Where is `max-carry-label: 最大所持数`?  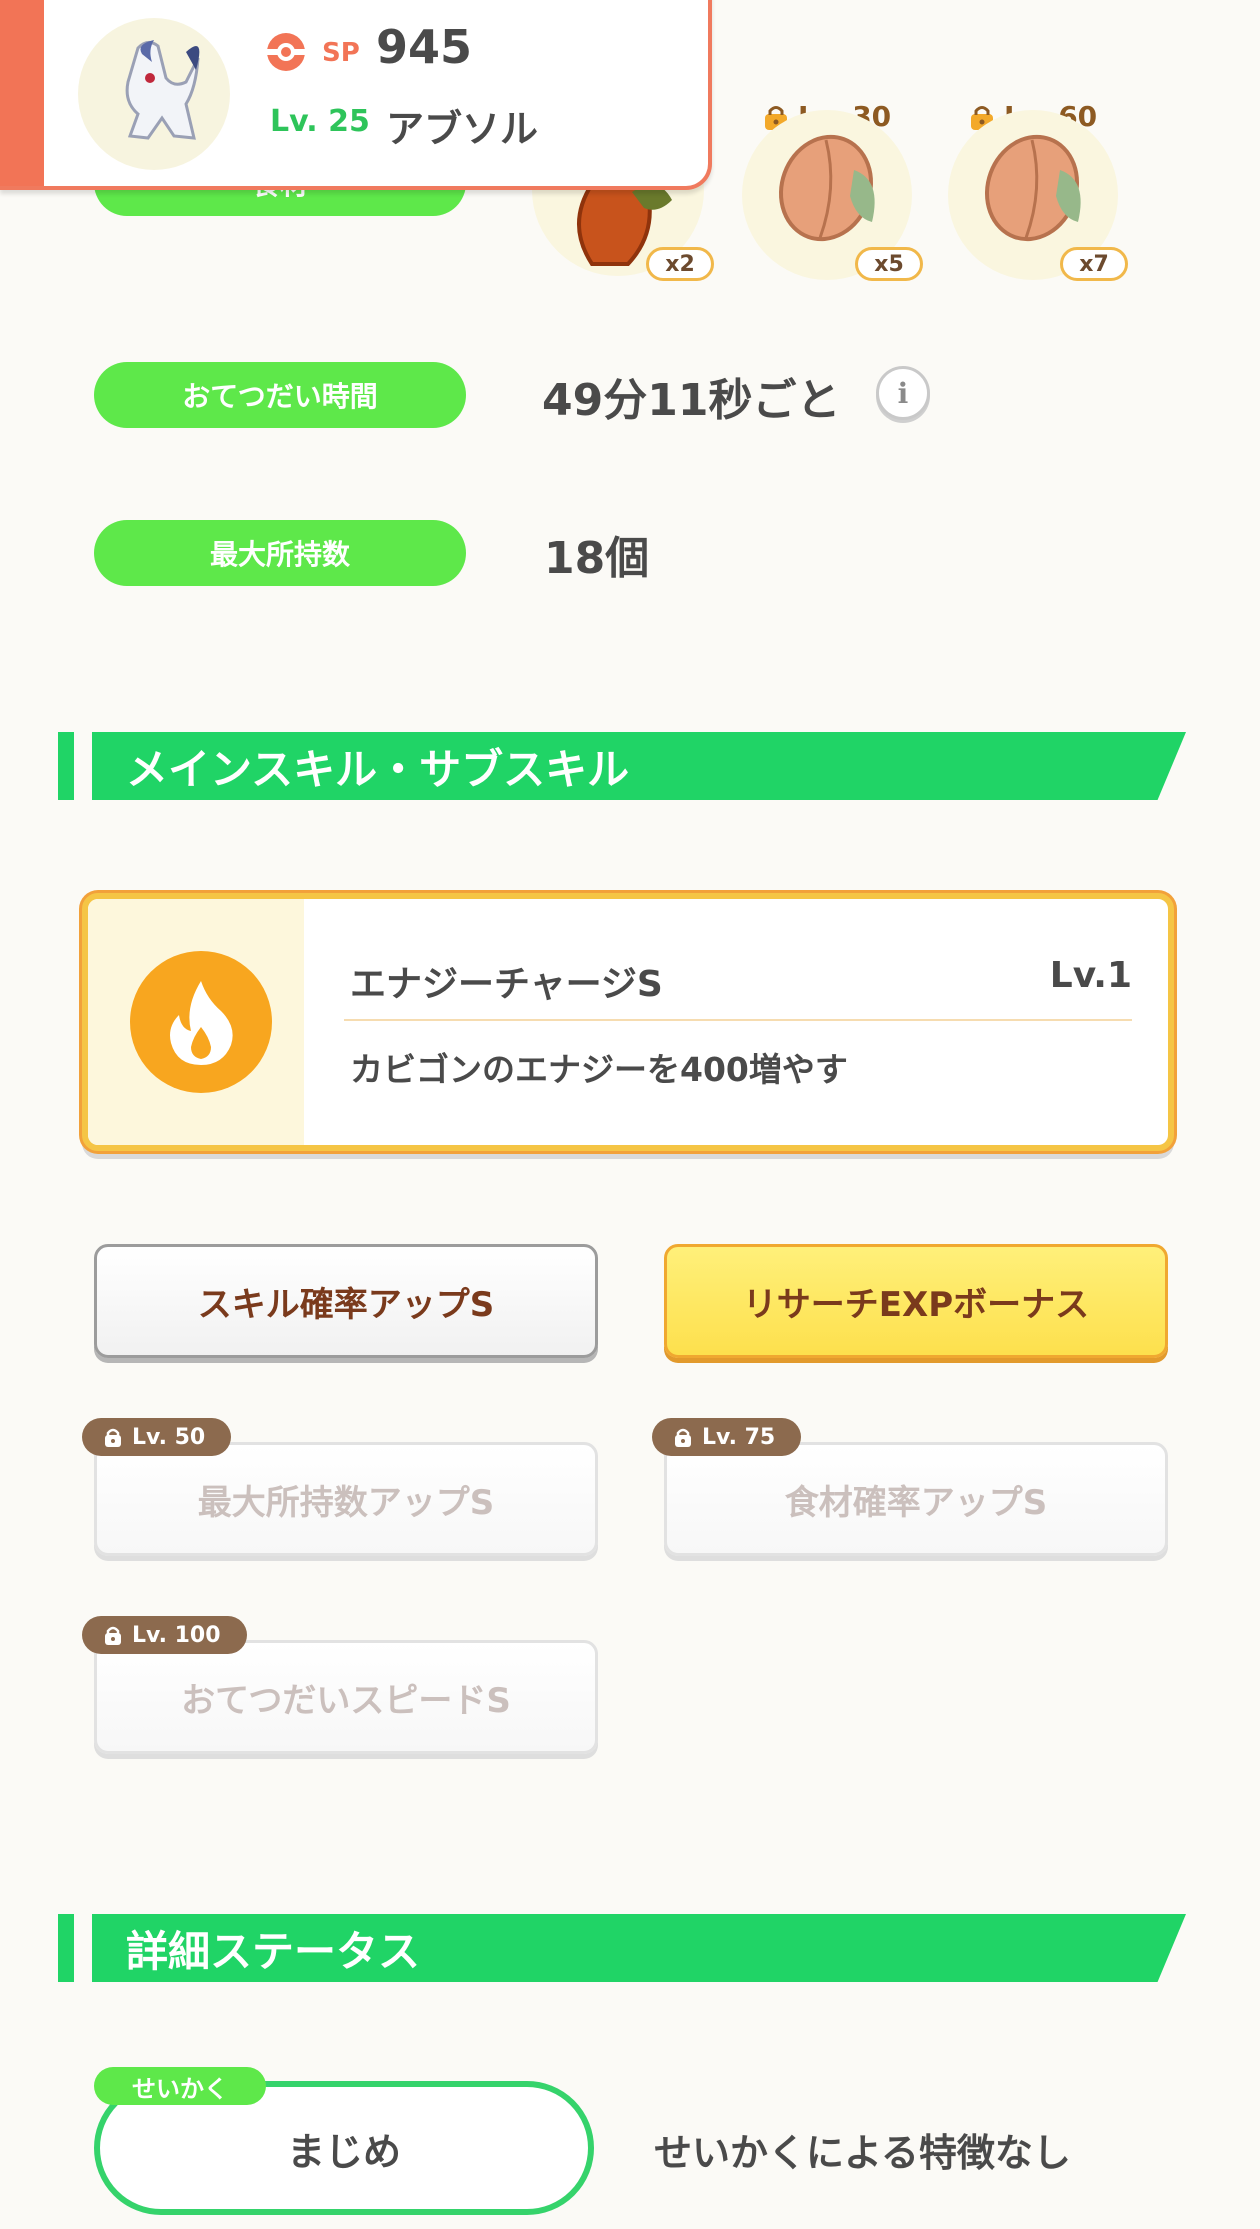
max-carry-label: 最大所持数 is located at coordinates (280, 553).